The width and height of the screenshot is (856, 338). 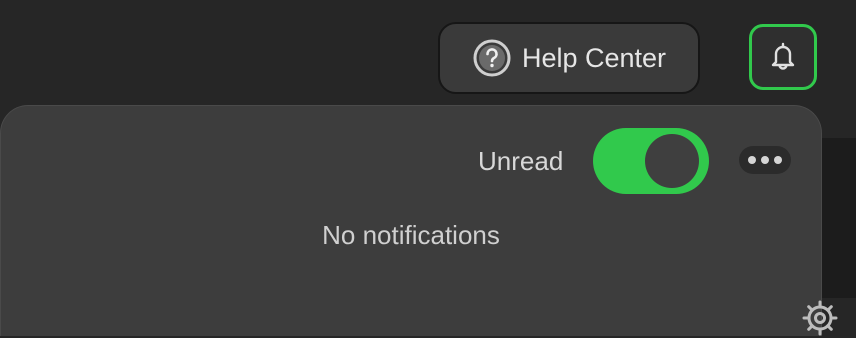 I want to click on empty-notifications-message: No notifications, so click(x=411, y=235).